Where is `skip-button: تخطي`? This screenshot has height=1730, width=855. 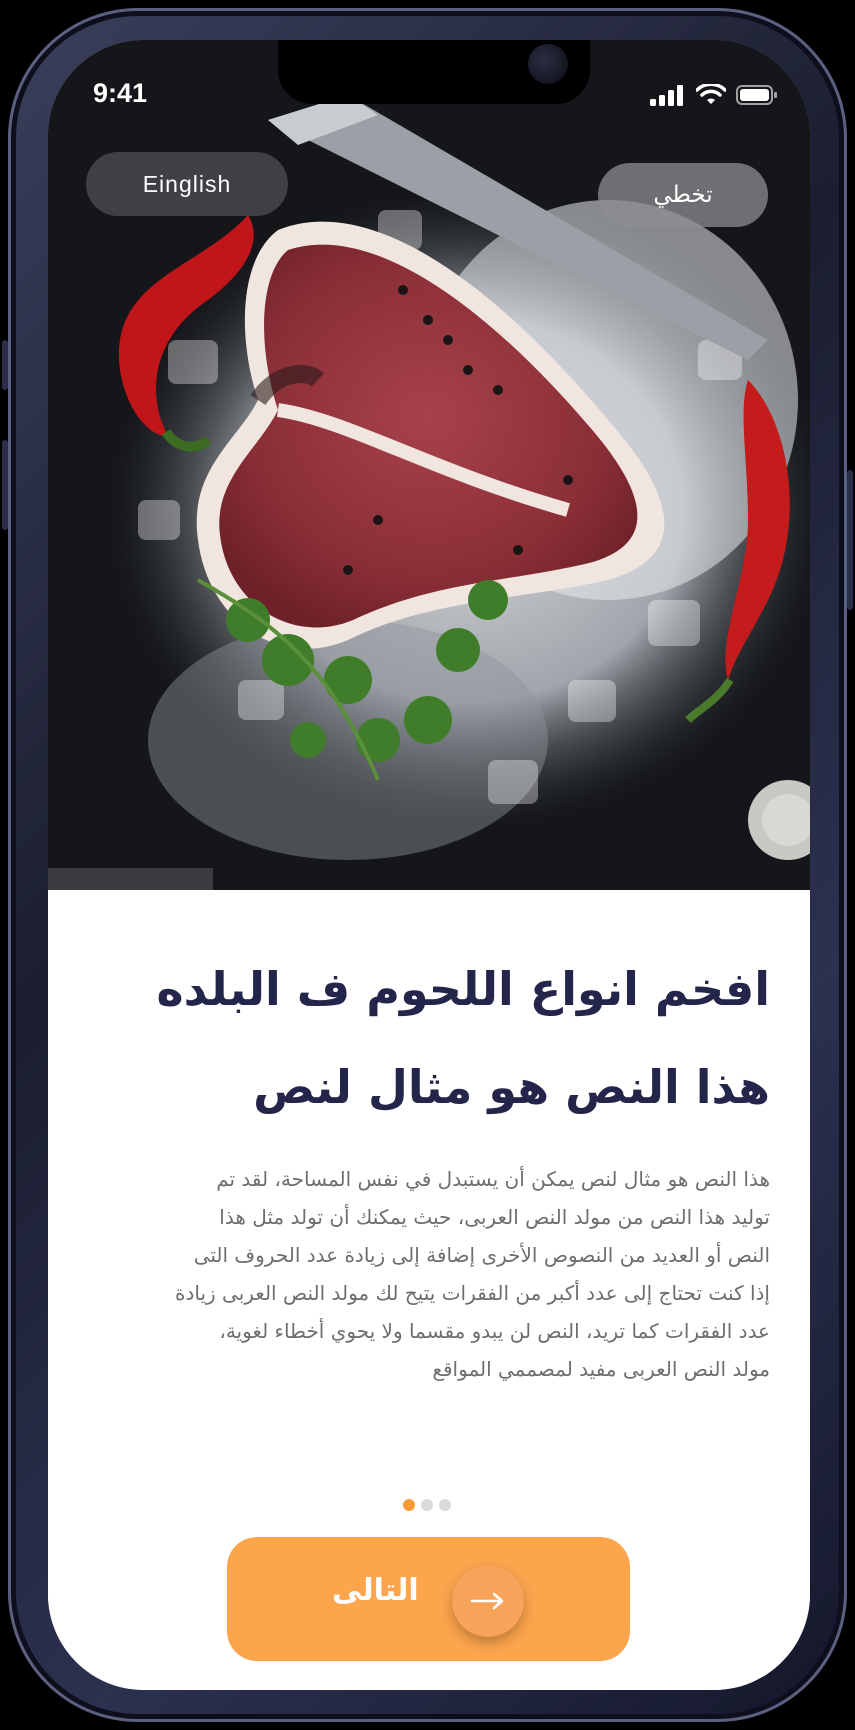
skip-button: تخطي is located at coordinates (683, 195).